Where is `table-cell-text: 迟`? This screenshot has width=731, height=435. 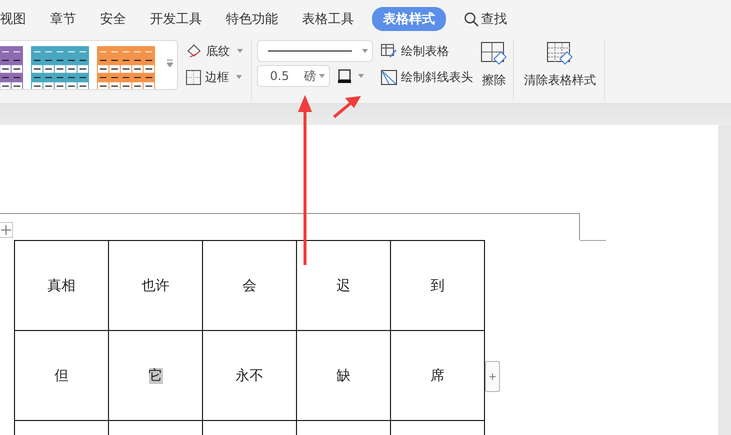
table-cell-text: 迟 is located at coordinates (343, 286).